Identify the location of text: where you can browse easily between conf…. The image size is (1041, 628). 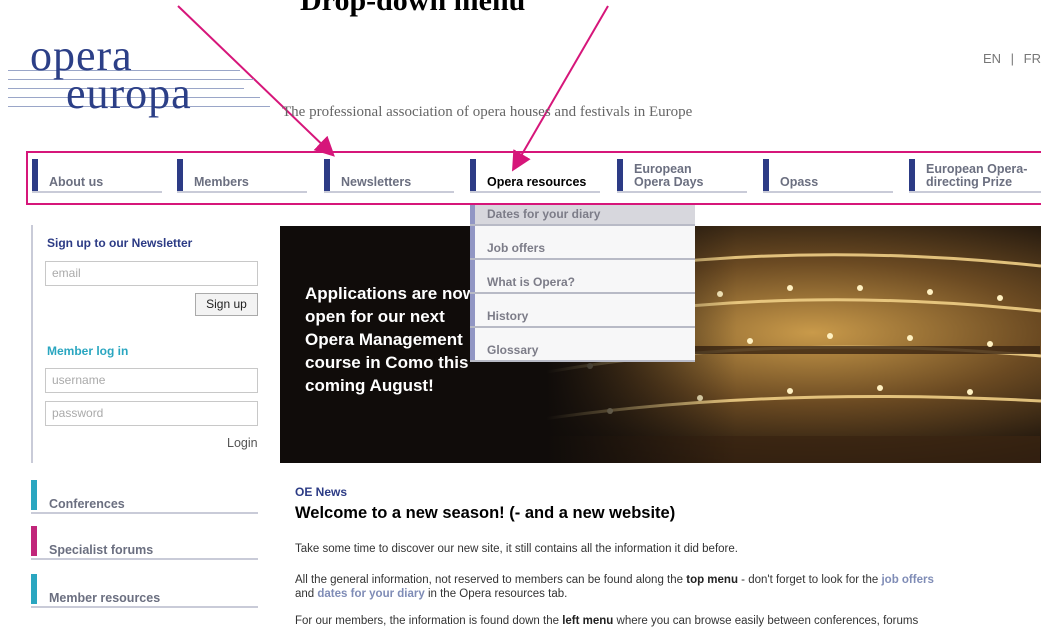
(766, 621).